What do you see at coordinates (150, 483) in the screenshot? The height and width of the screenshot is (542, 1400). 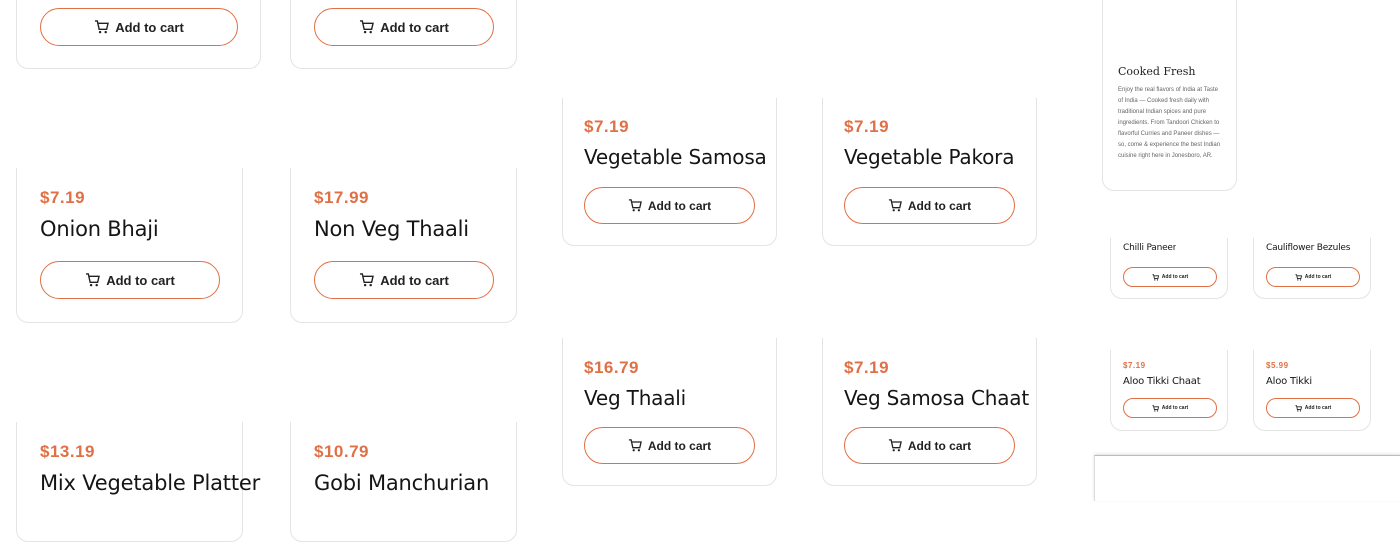 I see `product-title: Mix Vegetable Platter` at bounding box center [150, 483].